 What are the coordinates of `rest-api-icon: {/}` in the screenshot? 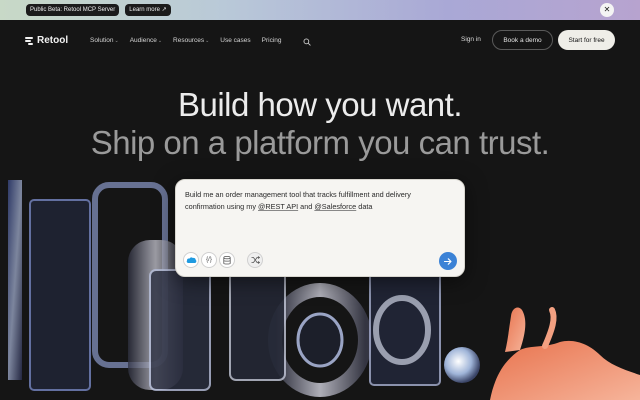 It's located at (209, 260).